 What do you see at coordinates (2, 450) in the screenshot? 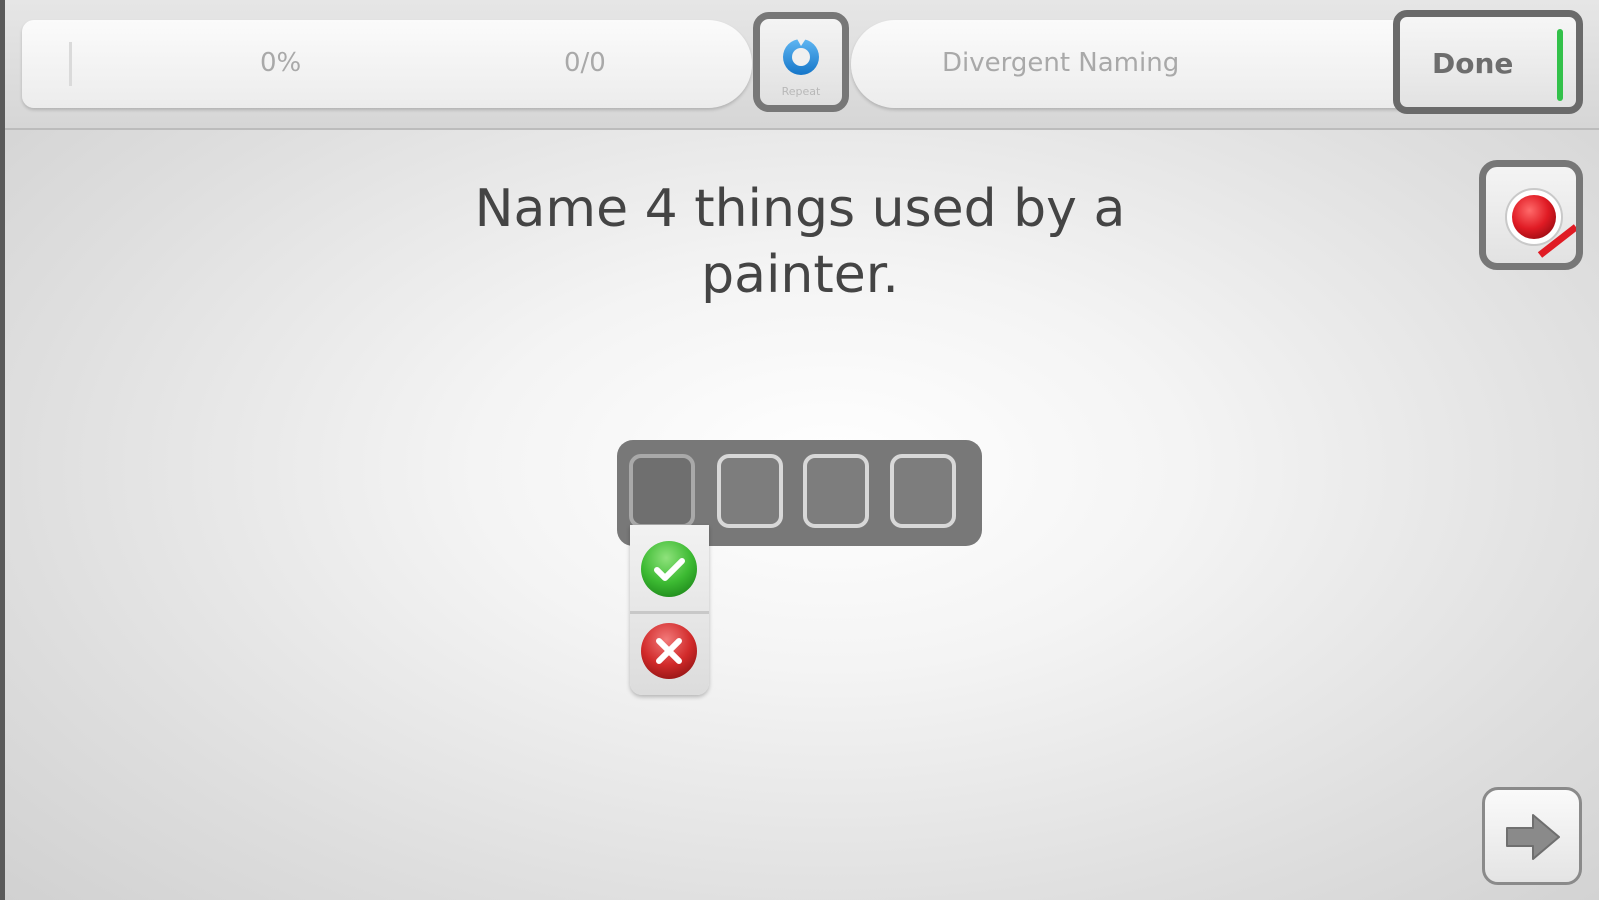
I see `window-edge` at bounding box center [2, 450].